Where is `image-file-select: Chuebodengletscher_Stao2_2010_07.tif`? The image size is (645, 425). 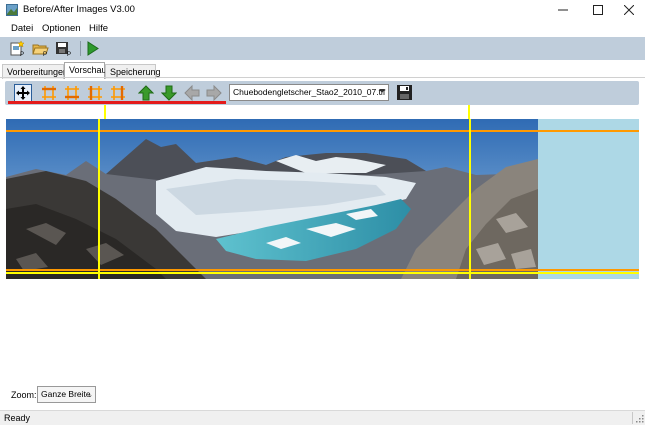
image-file-select: Chuebodengletscher_Stao2_2010_07.tif is located at coordinates (309, 92).